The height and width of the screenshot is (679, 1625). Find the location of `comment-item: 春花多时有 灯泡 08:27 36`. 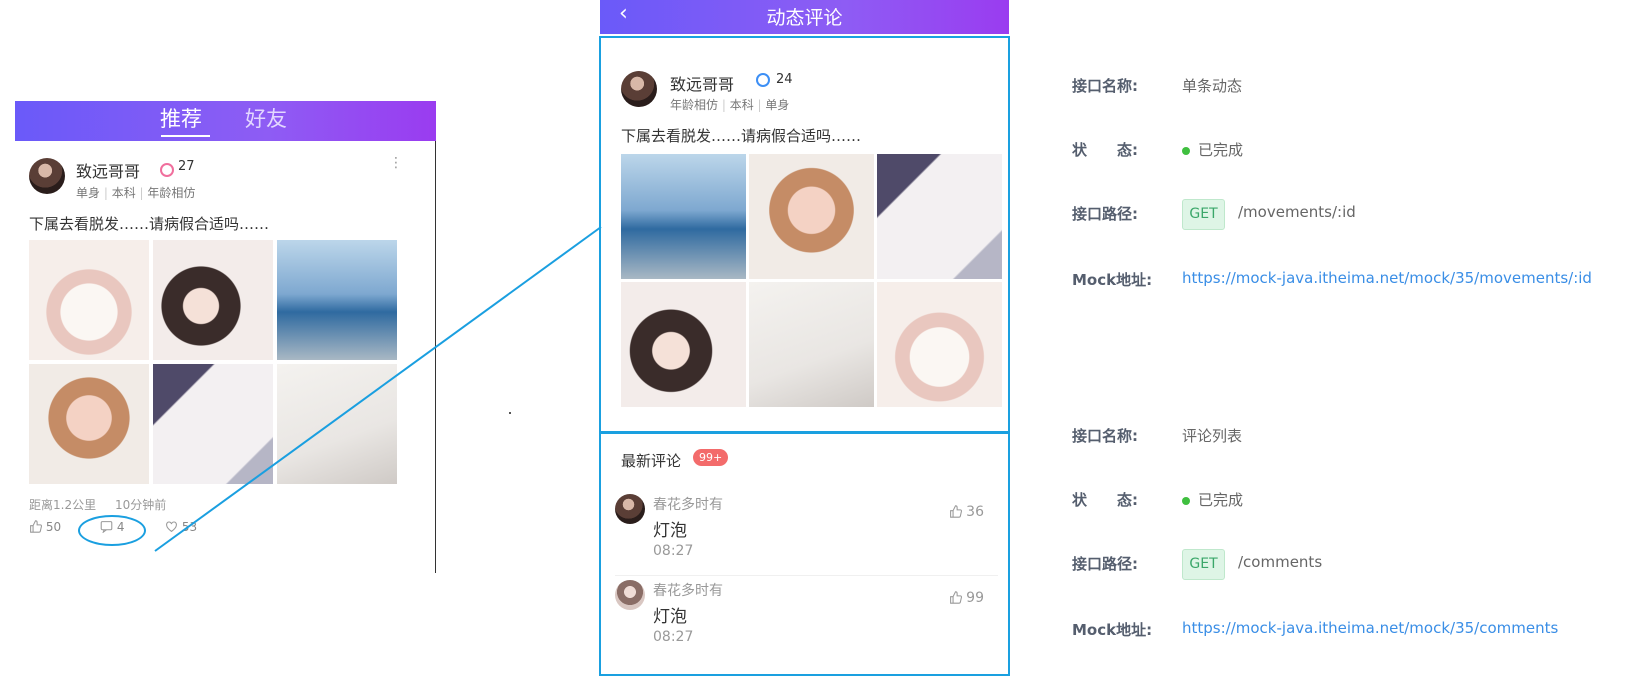

comment-item: 春花多时有 灯泡 08:27 36 is located at coordinates (806, 535).